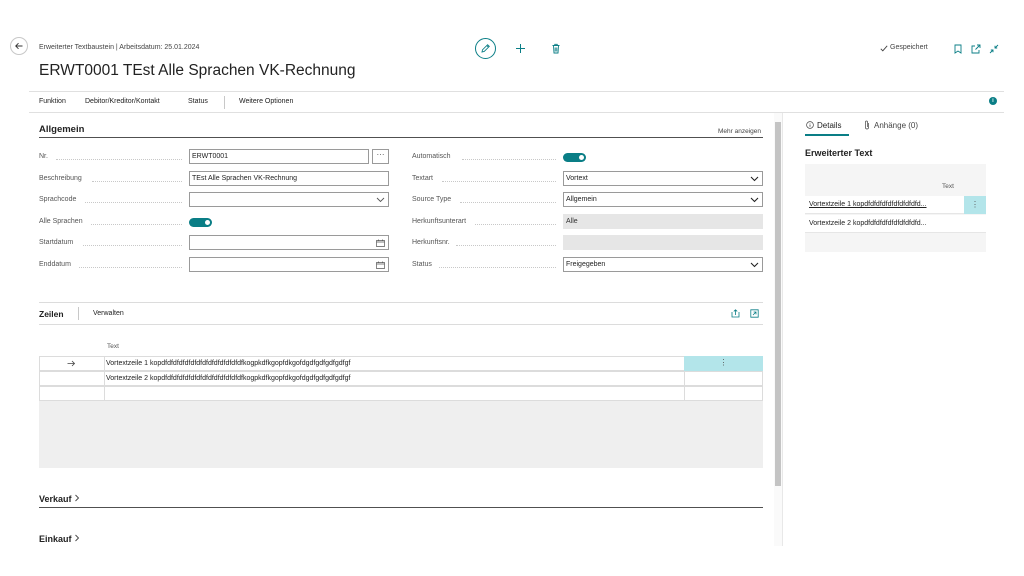 This screenshot has width=1024, height=576. Describe the element at coordinates (401, 507) in the screenshot. I see `section-divider` at that location.